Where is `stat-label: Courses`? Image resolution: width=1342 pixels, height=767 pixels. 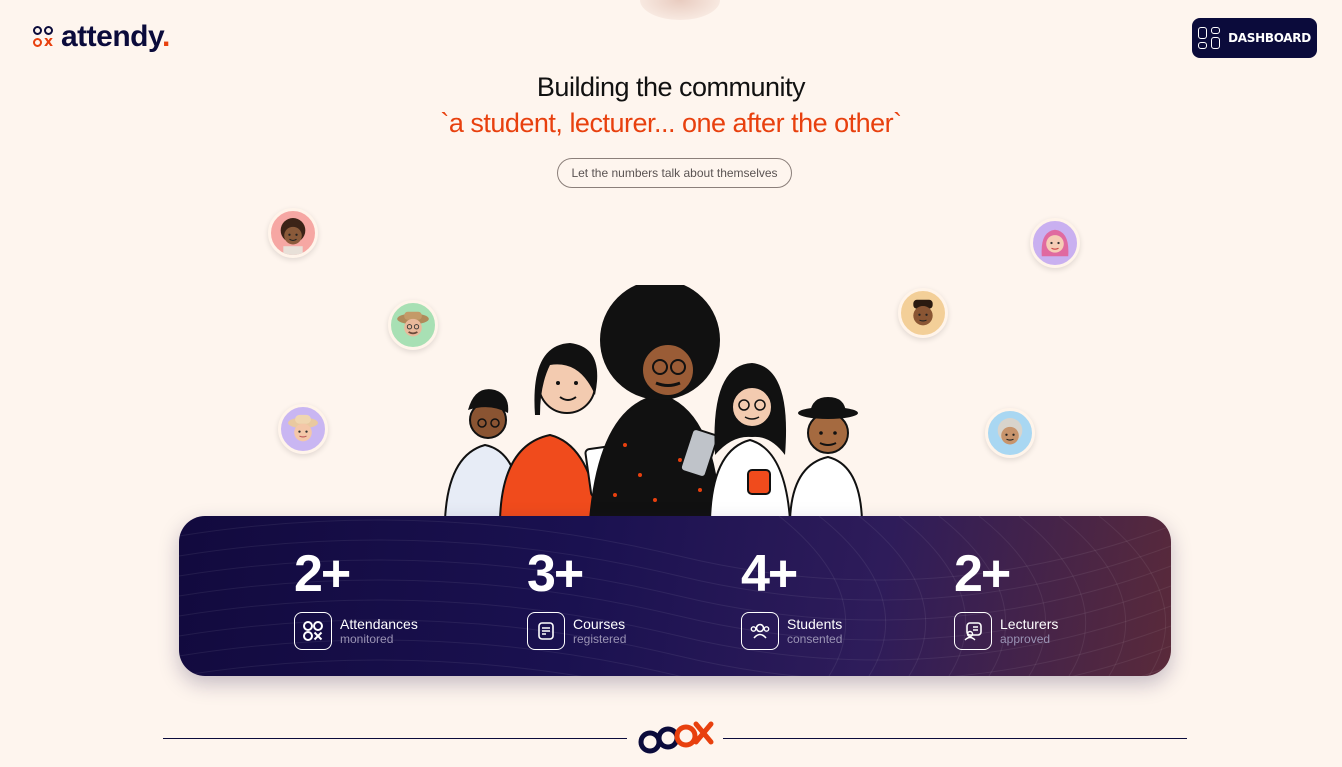 stat-label: Courses is located at coordinates (599, 624).